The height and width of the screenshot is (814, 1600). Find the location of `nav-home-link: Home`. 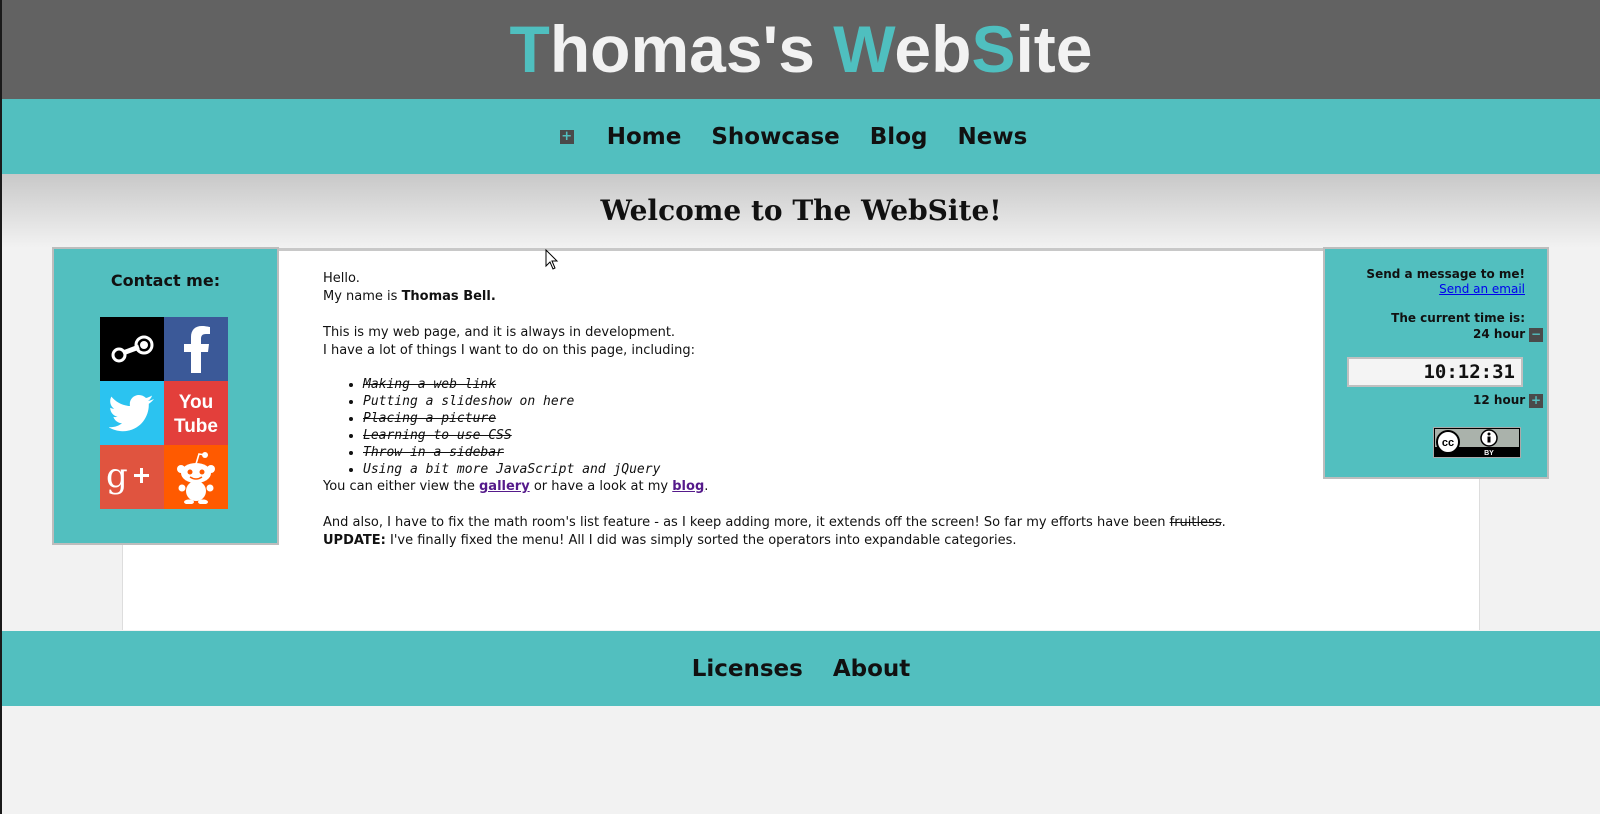

nav-home-link: Home is located at coordinates (644, 137).